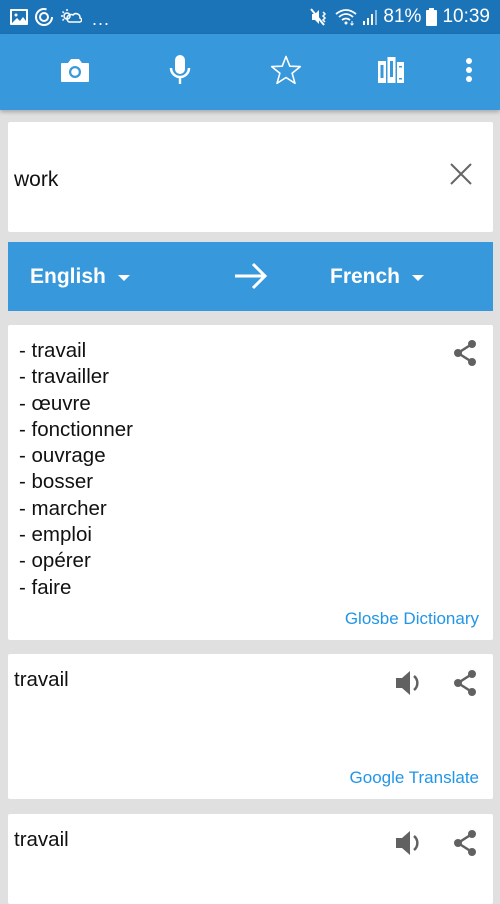 The width and height of the screenshot is (500, 904). What do you see at coordinates (19, 17) in the screenshot?
I see `image-icon` at bounding box center [19, 17].